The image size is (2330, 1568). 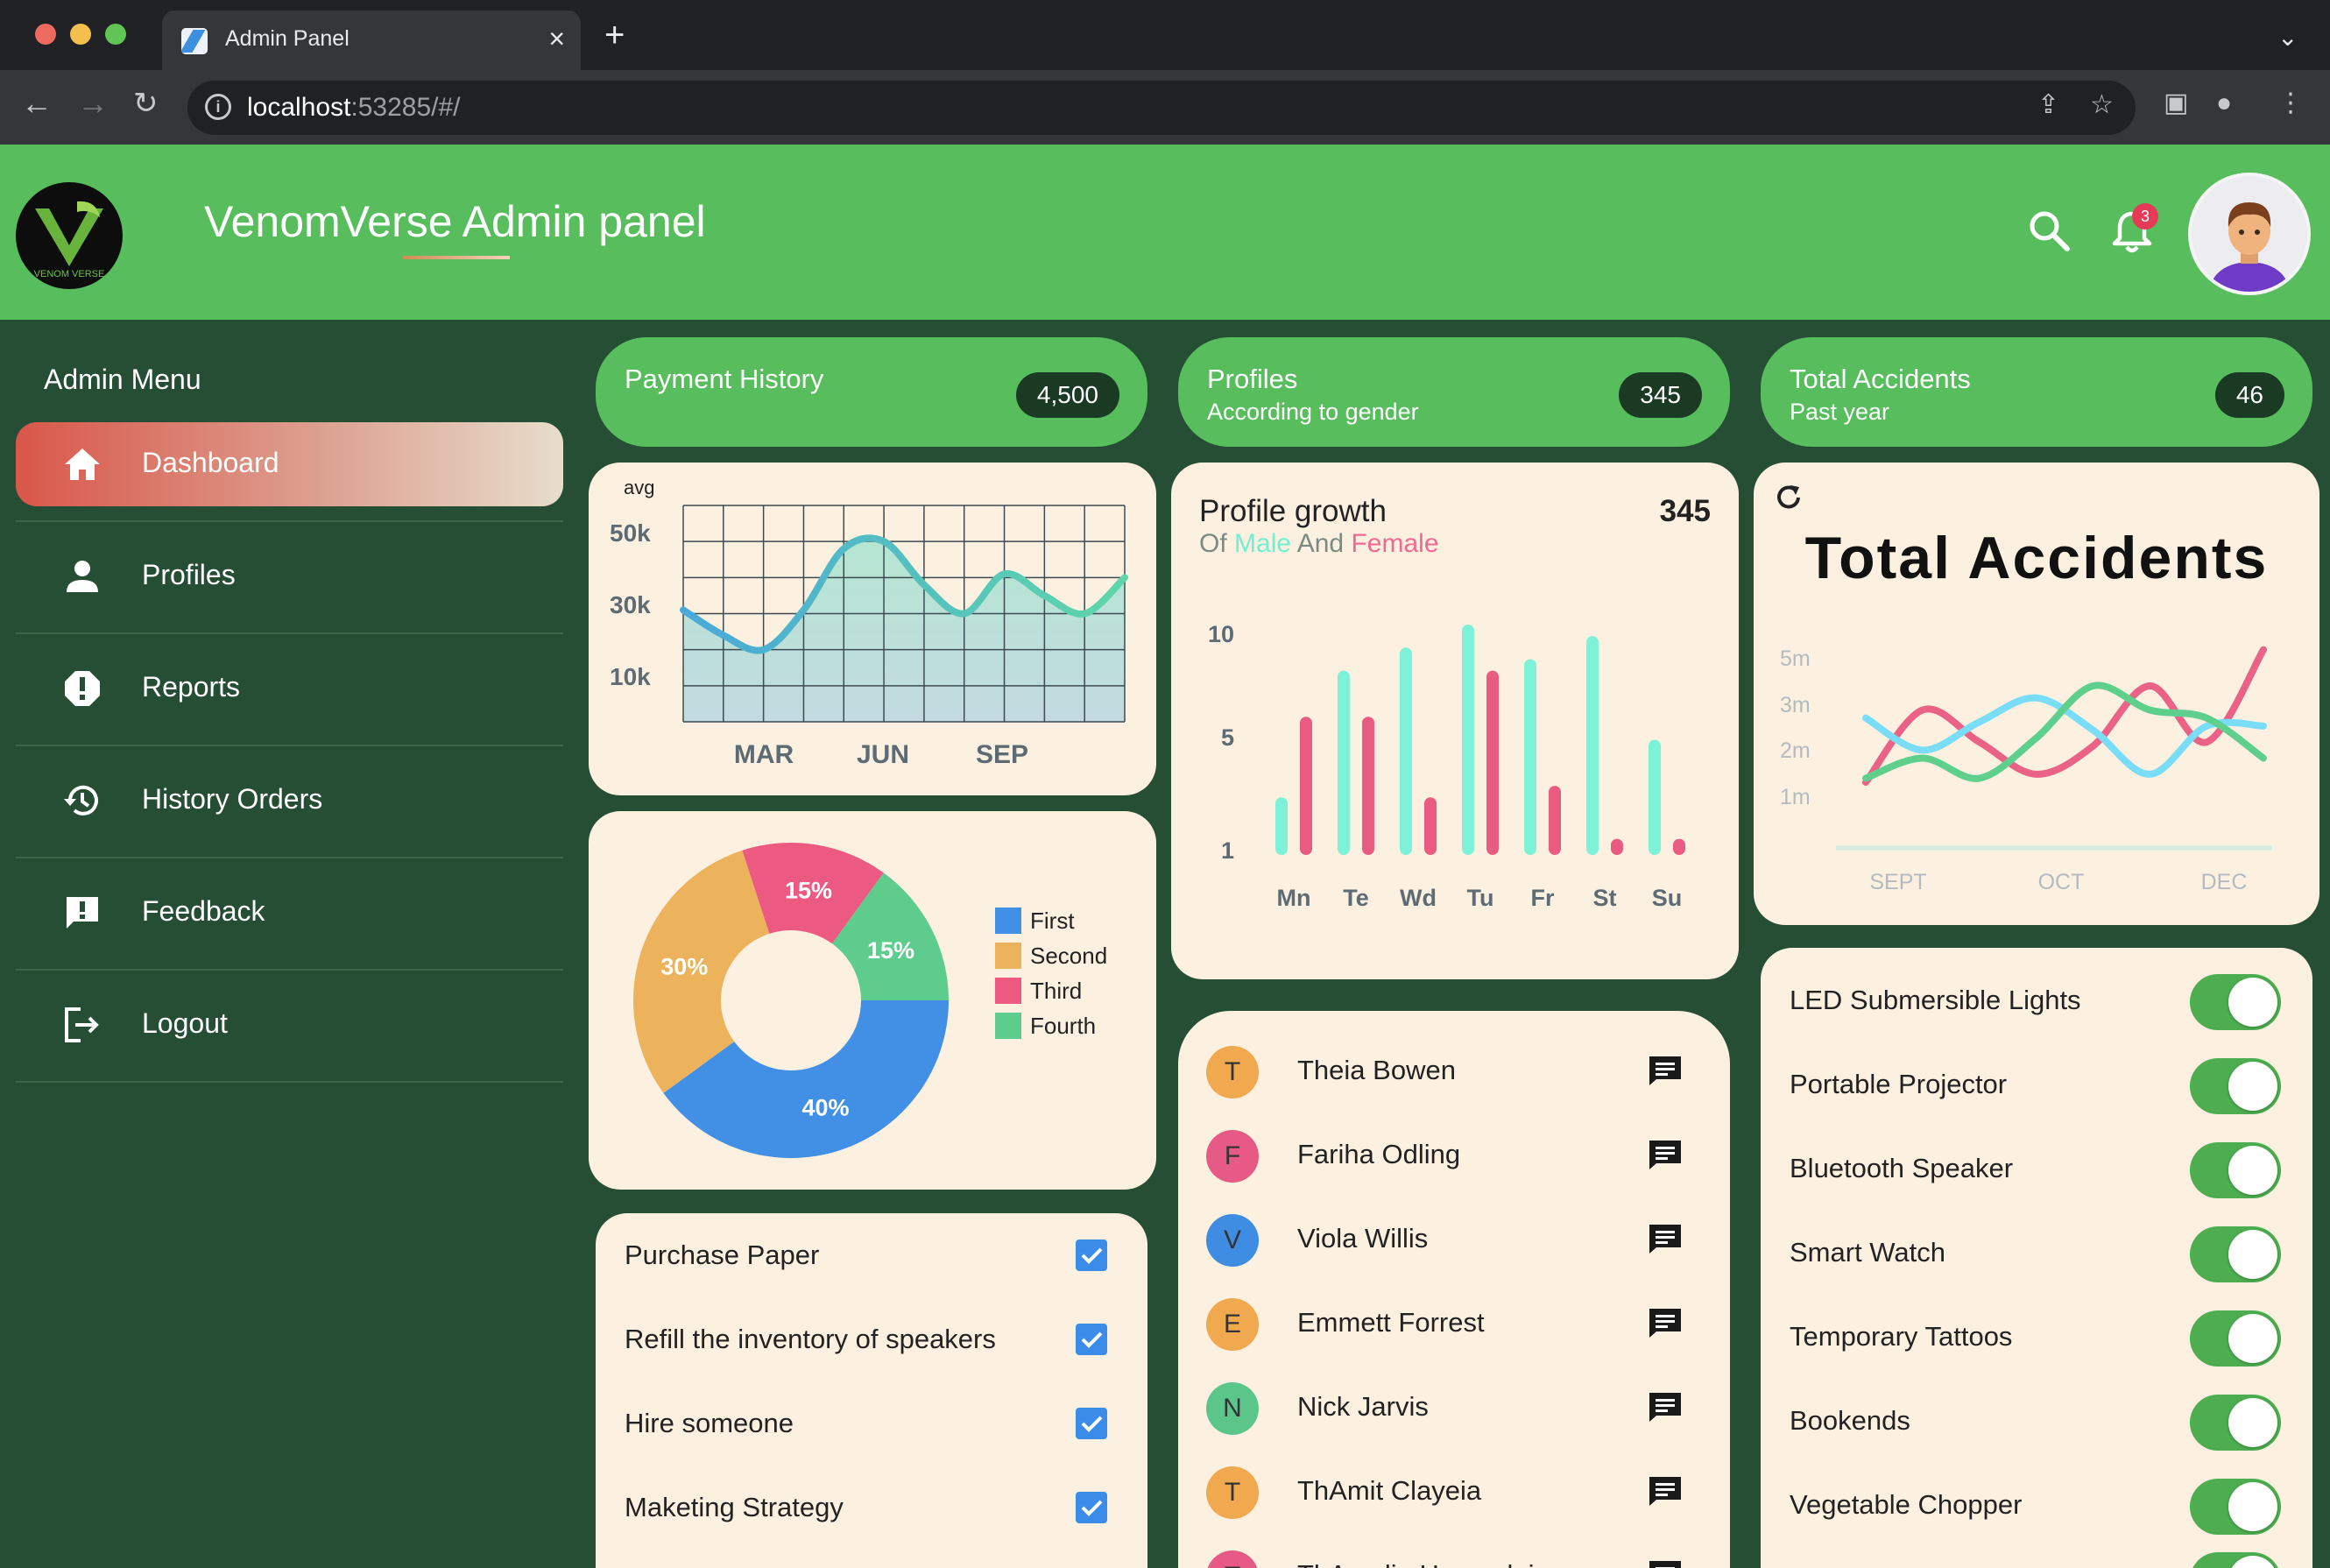 I want to click on list-item: T Theia Bowen, so click(x=1453, y=1070).